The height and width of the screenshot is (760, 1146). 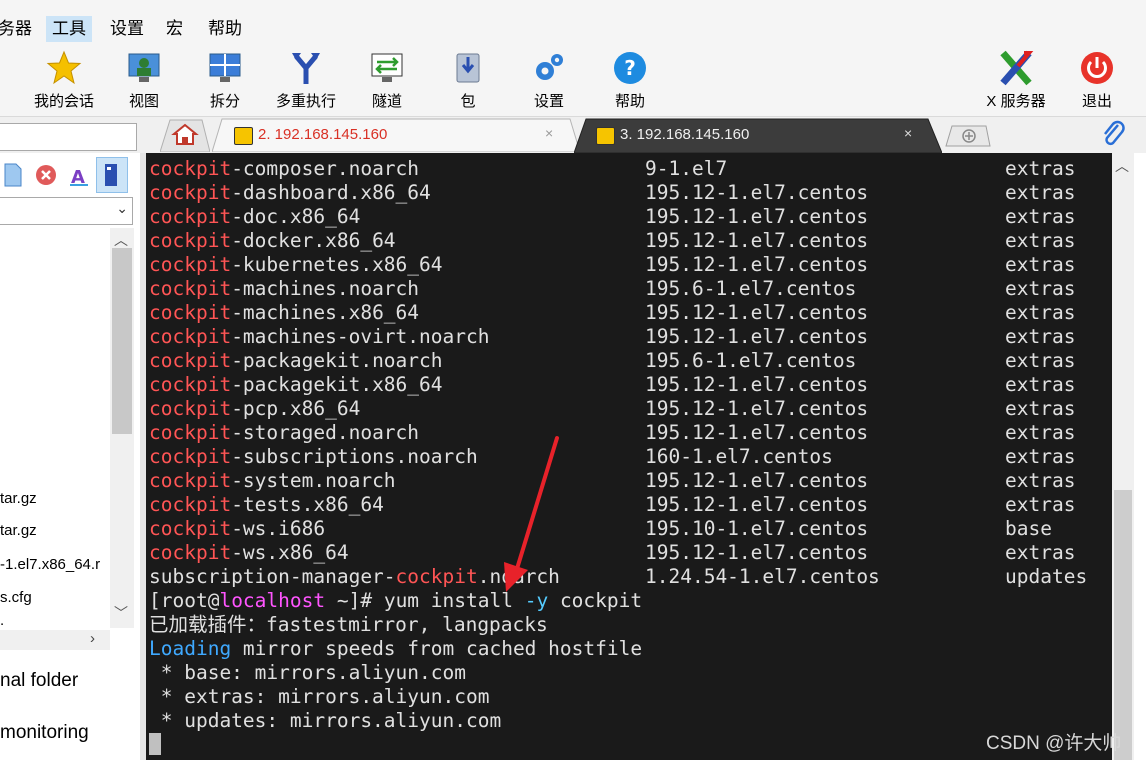 What do you see at coordinates (1123, 625) in the screenshot?
I see `terminal-scroll-thumb` at bounding box center [1123, 625].